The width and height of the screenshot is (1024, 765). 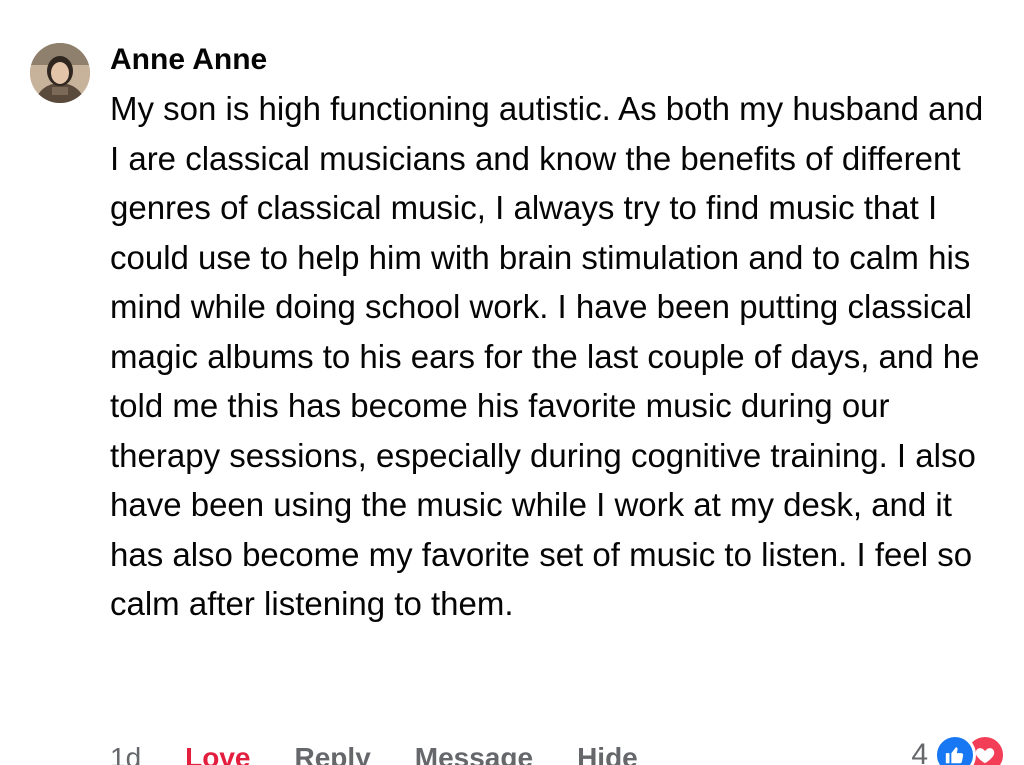 I want to click on hide-button: Hide, so click(x=607, y=753).